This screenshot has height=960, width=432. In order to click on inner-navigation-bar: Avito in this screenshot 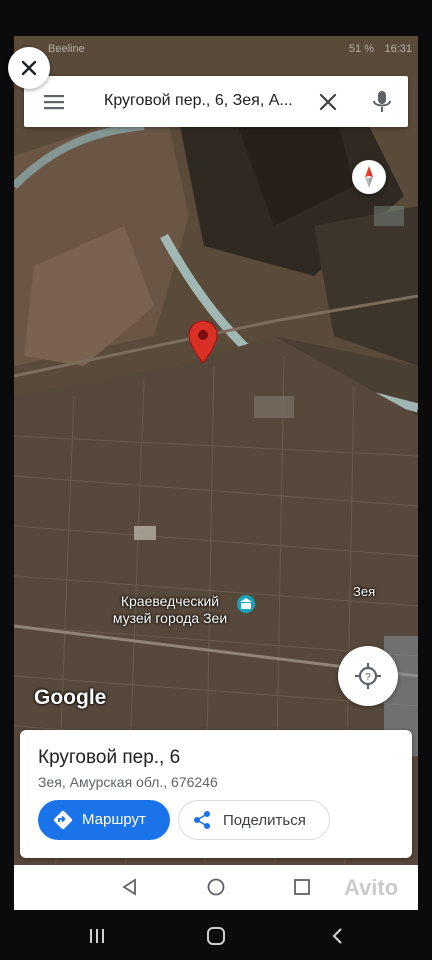, I will do `click(216, 887)`.